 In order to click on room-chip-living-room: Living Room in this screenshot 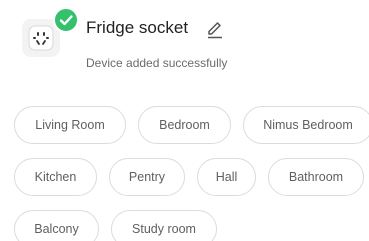, I will do `click(70, 125)`.